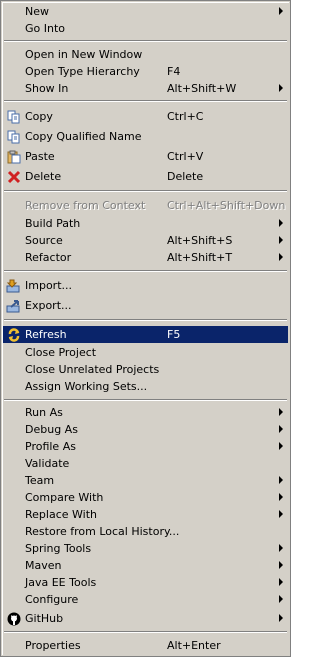 The width and height of the screenshot is (320, 657). What do you see at coordinates (40, 480) in the screenshot?
I see `menu-item-label: Team` at bounding box center [40, 480].